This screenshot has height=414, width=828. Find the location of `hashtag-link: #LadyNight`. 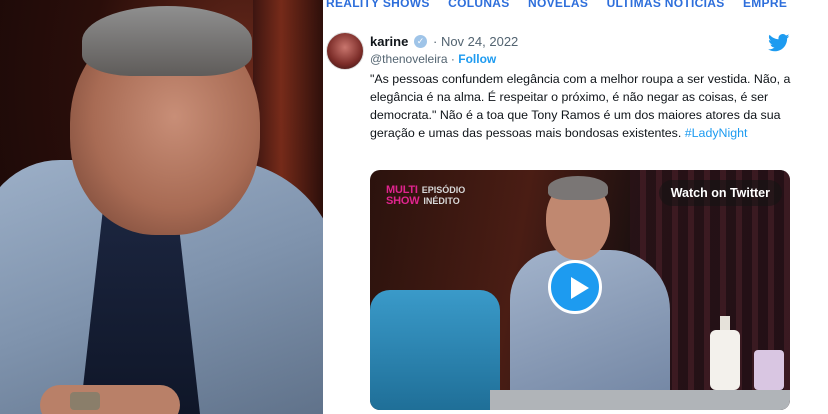

hashtag-link: #LadyNight is located at coordinates (716, 133).